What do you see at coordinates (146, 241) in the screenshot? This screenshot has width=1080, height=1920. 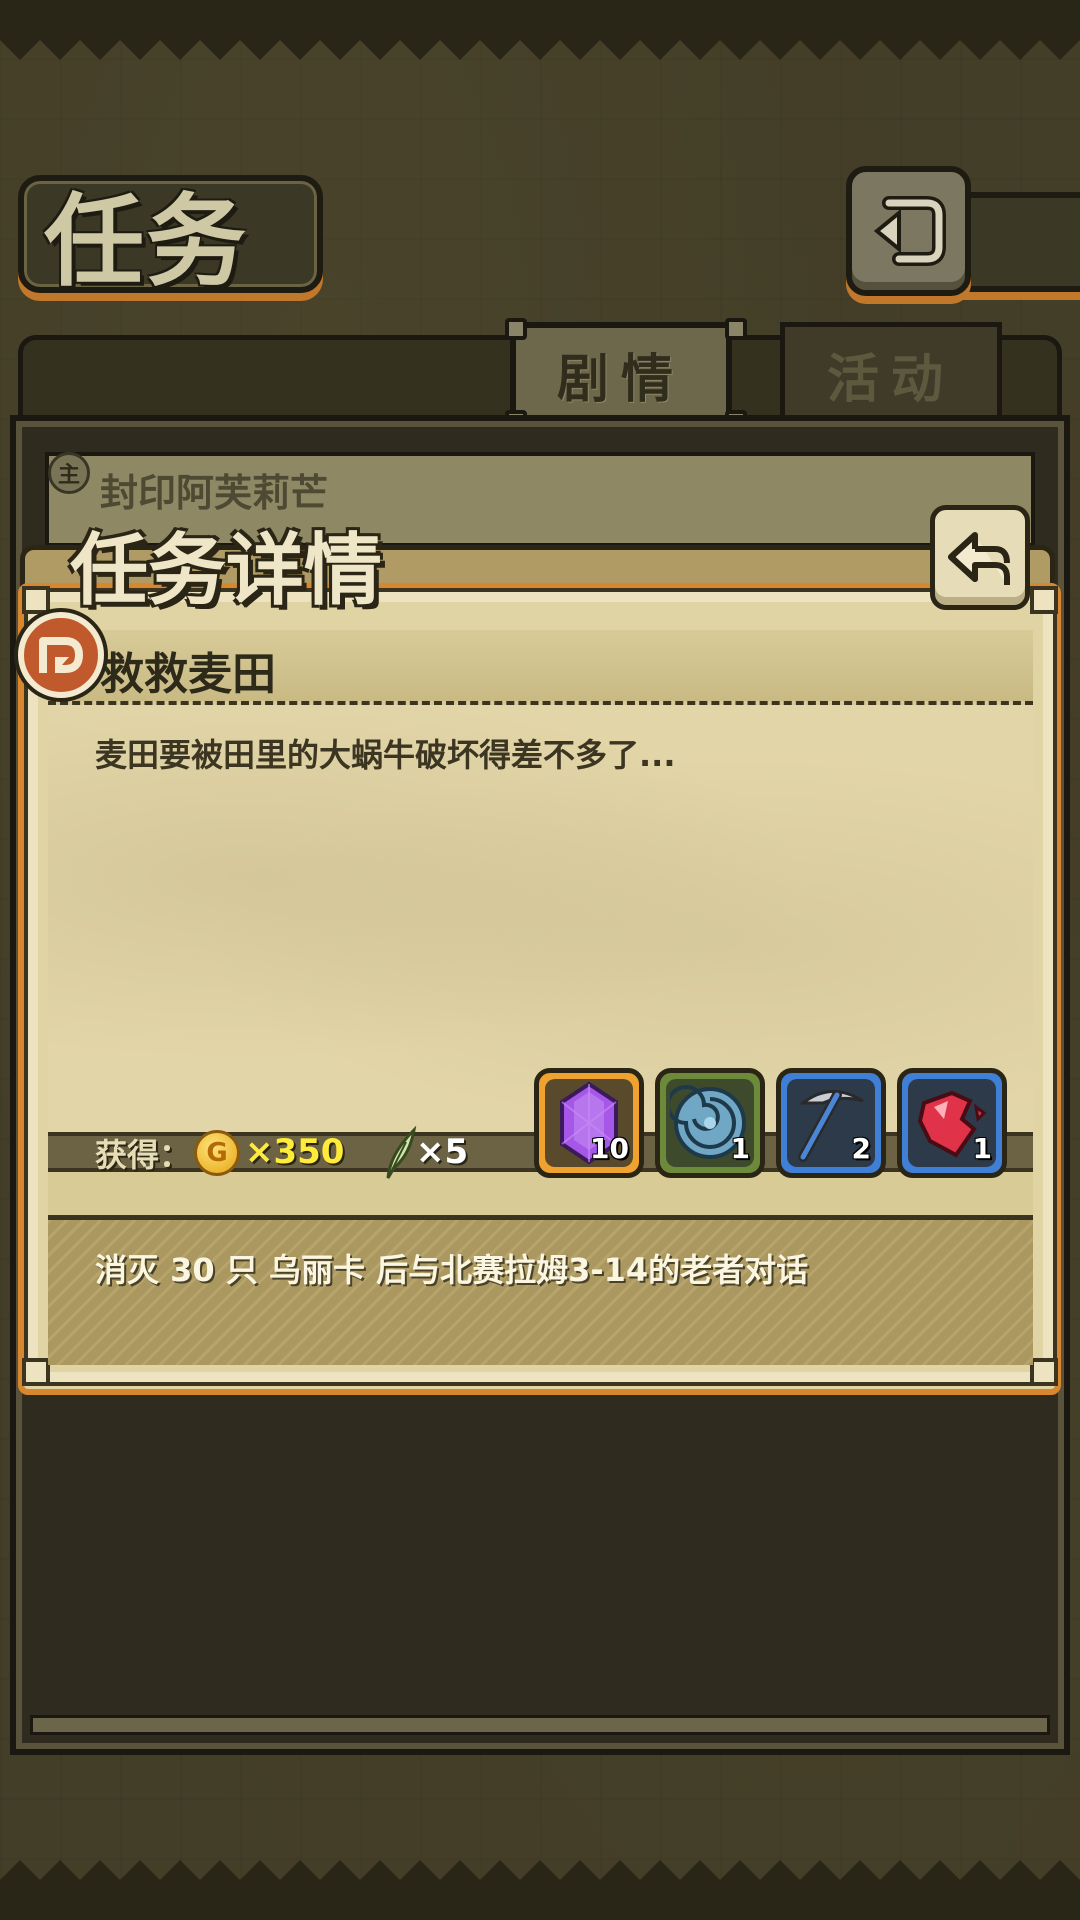 I see `page-title: 任务` at bounding box center [146, 241].